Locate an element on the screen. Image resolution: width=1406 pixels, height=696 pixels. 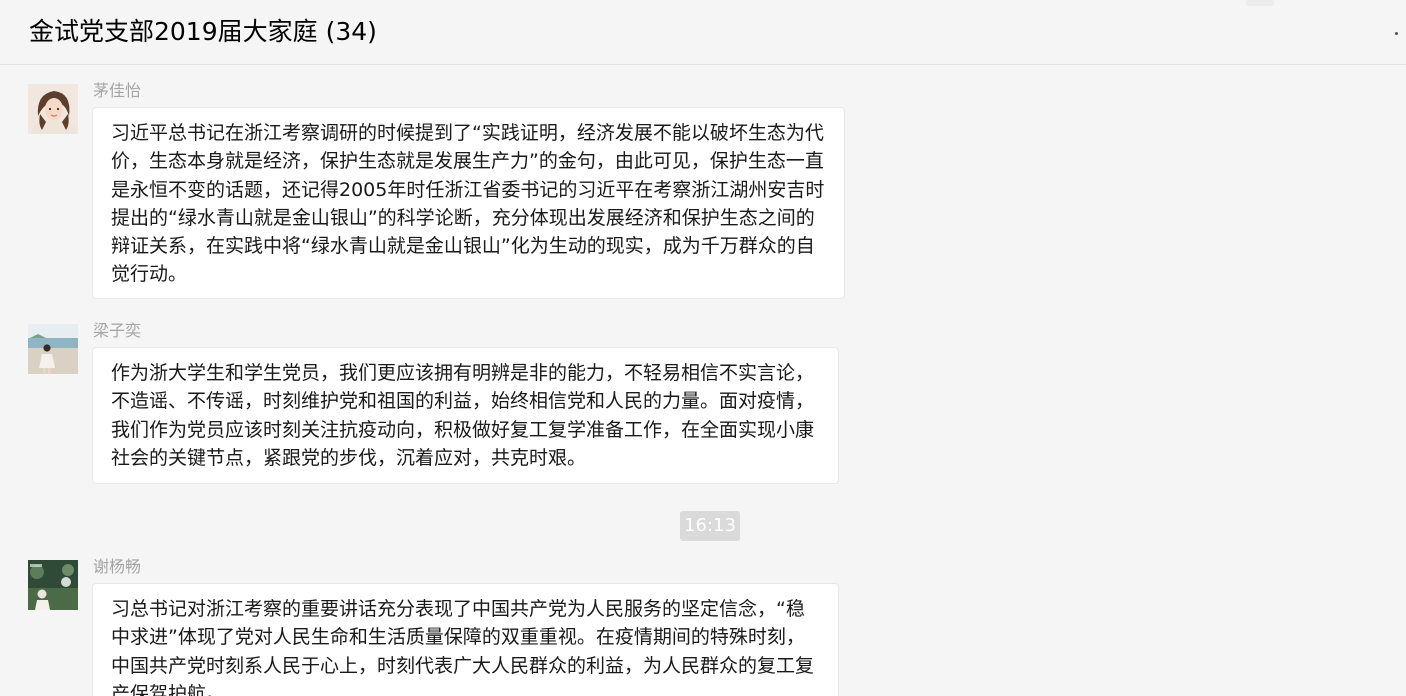
window-control-stub is located at coordinates (1260, 3).